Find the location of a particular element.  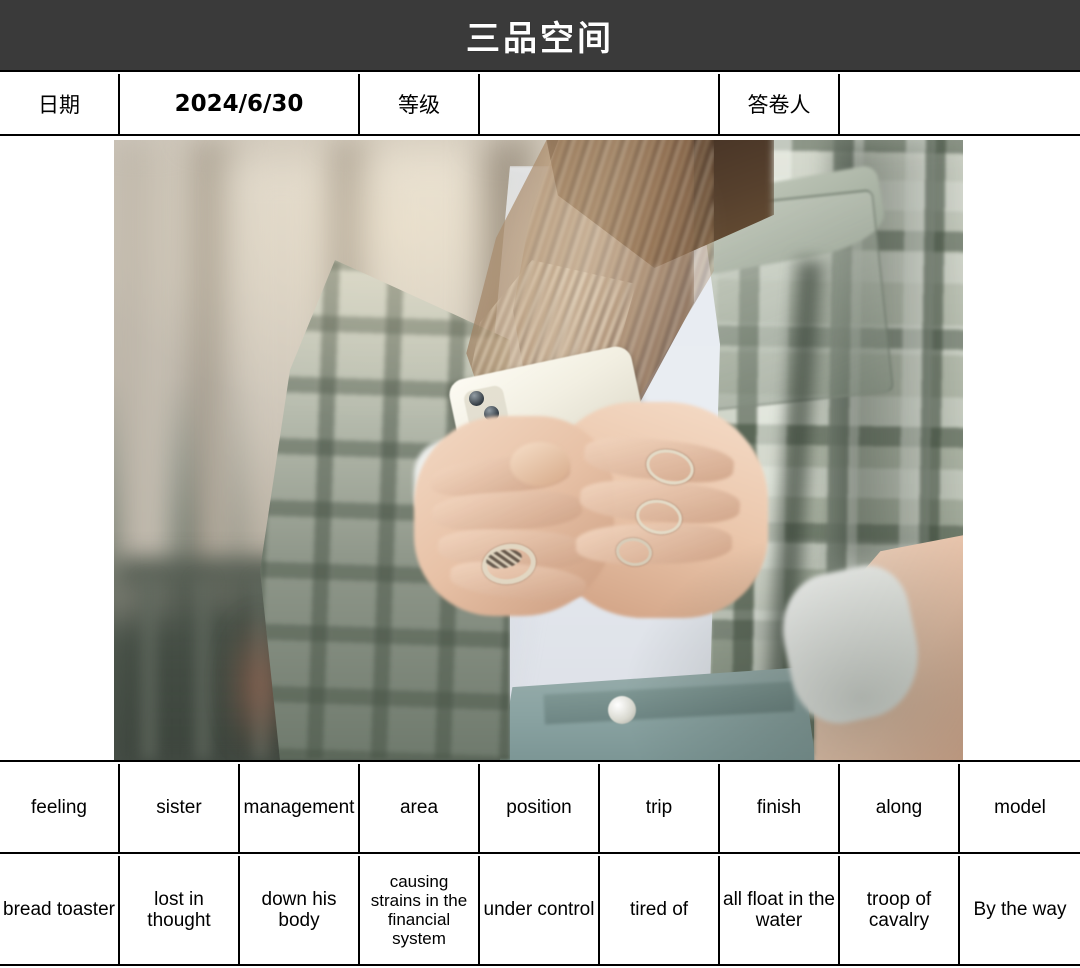

page-title: 三品空间 is located at coordinates (540, 38).